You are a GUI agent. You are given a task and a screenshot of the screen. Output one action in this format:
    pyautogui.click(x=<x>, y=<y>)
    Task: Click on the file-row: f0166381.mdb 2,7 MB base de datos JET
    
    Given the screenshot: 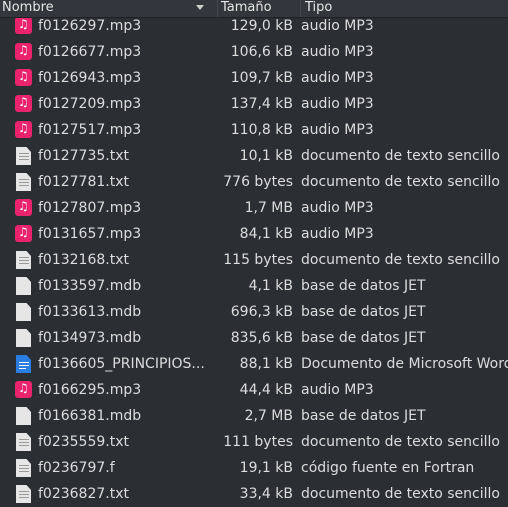 What is the action you would take?
    pyautogui.click(x=254, y=416)
    